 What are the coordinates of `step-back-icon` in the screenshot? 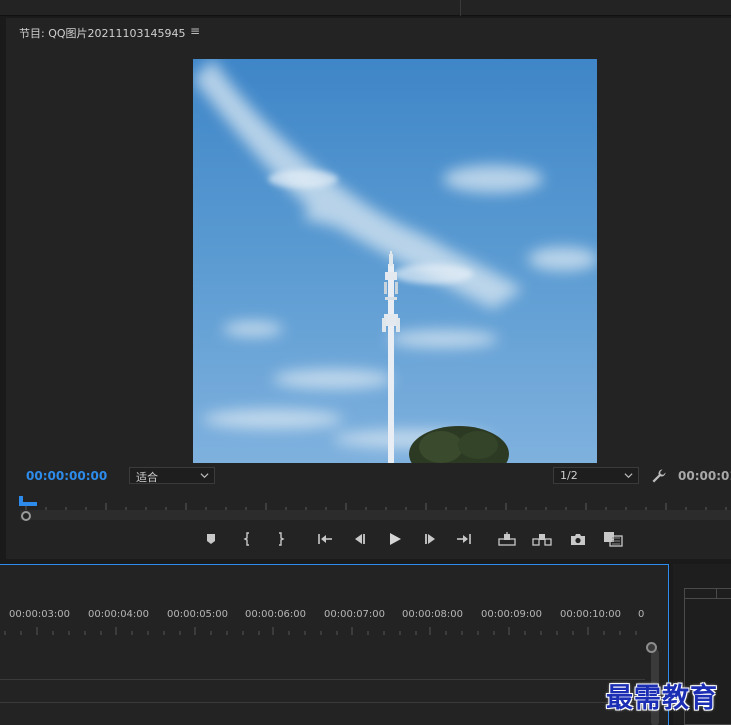 It's located at (360, 539).